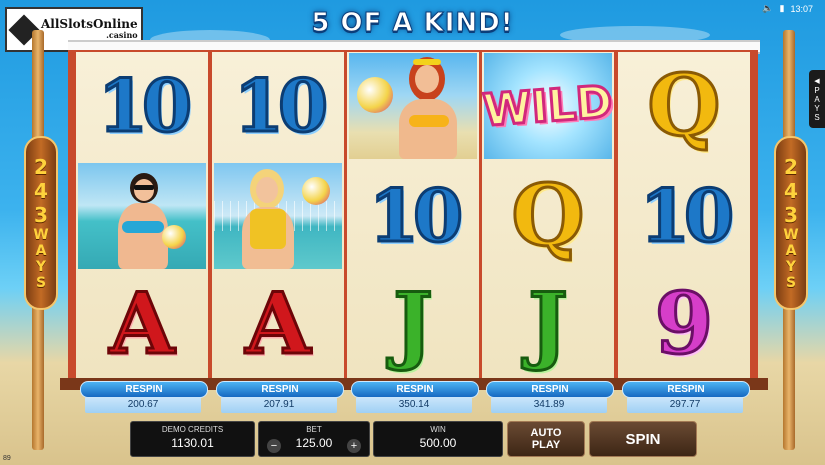 Image resolution: width=825 pixels, height=465 pixels. What do you see at coordinates (767, 8) in the screenshot?
I see `sound-icon: 🔈` at bounding box center [767, 8].